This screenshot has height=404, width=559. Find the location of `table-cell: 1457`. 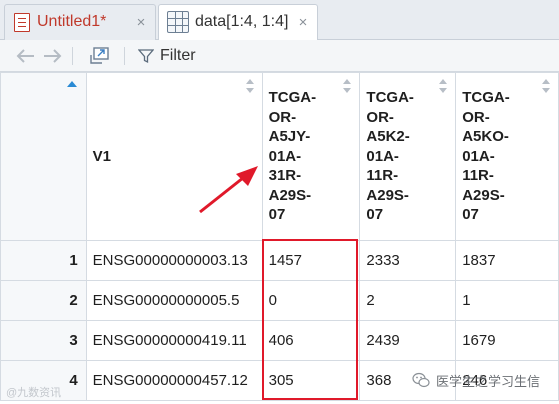

table-cell: 1457 is located at coordinates (311, 260).